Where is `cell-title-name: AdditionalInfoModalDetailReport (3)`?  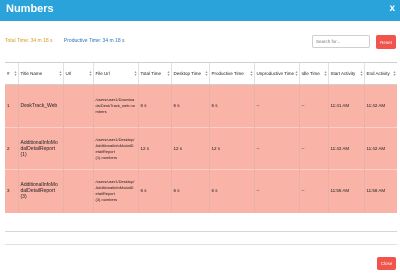 cell-title-name: AdditionalInfoModalDetailReport (3) is located at coordinates (41, 191).